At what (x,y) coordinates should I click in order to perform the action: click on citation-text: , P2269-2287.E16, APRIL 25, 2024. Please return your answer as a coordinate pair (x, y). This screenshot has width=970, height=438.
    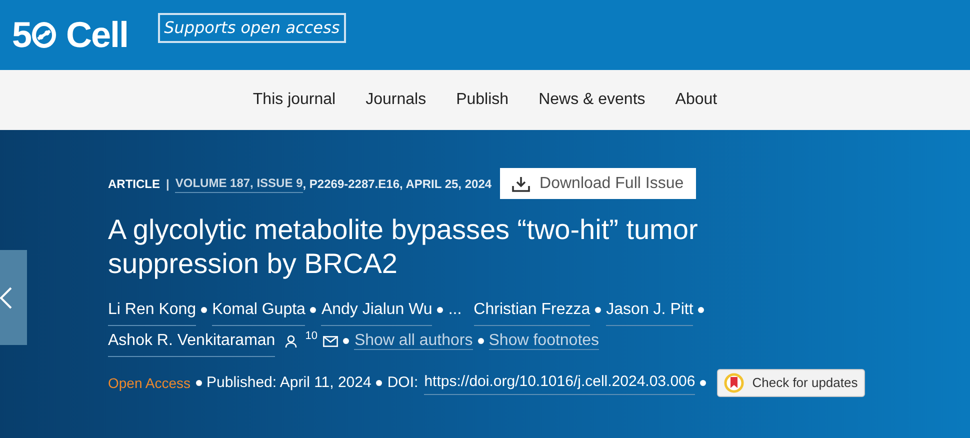
    Looking at the image, I should click on (397, 184).